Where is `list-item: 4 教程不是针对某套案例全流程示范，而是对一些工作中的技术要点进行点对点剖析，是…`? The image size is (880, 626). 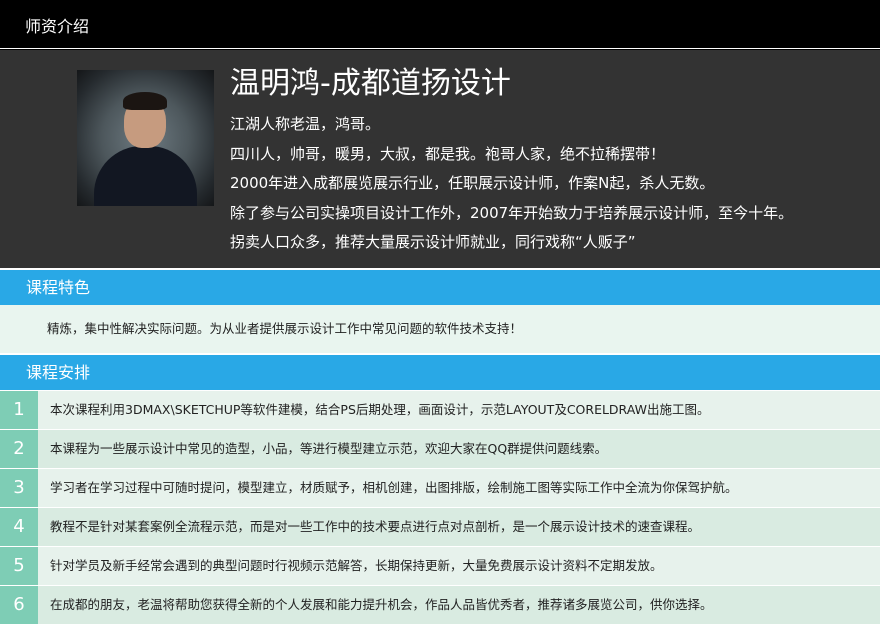
list-item: 4 教程不是针对某套案例全流程示范，而是对一些工作中的技术要点进行点对点剖析，是… is located at coordinates (440, 527).